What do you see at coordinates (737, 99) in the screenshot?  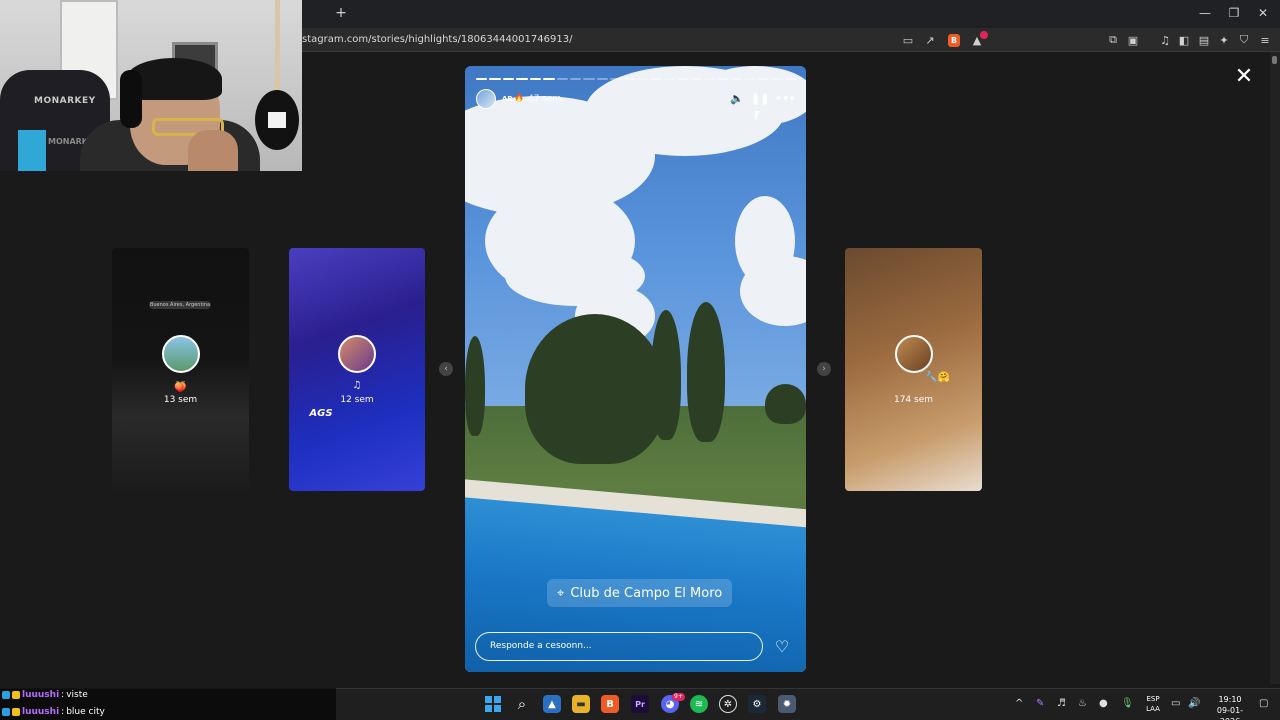 I see `speaker-icon: 🔈` at bounding box center [737, 99].